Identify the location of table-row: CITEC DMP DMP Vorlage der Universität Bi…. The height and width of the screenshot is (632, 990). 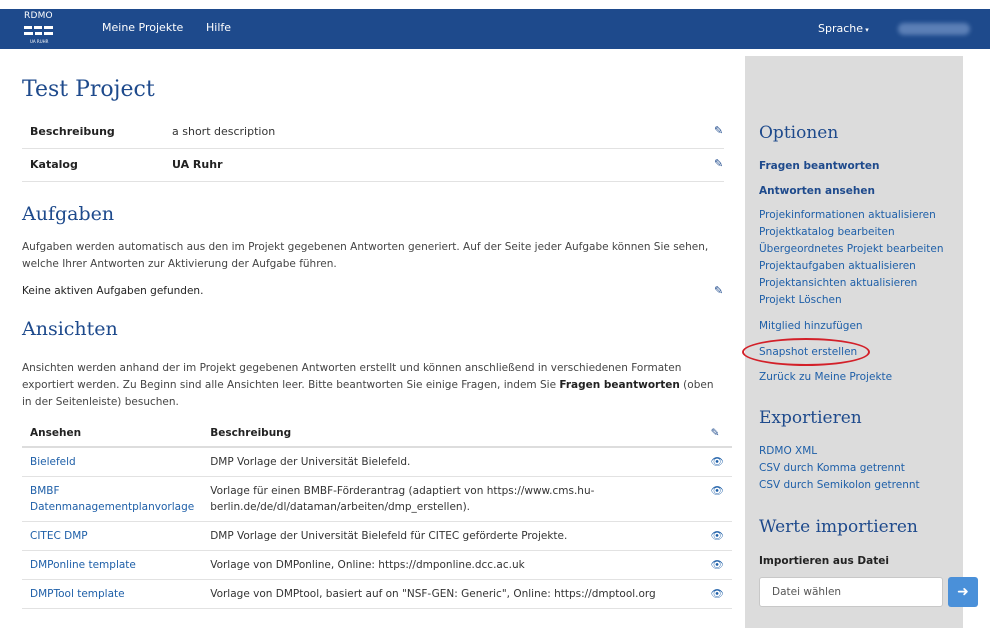
(377, 536).